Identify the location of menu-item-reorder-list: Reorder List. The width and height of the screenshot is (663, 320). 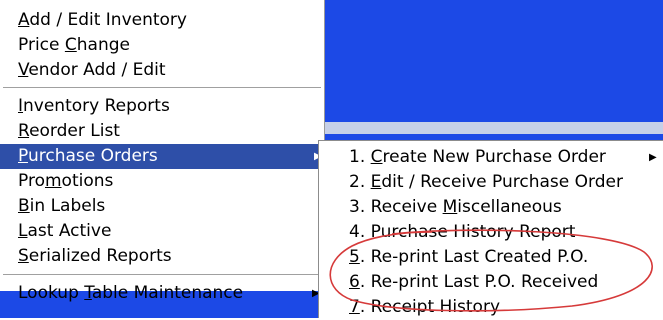
(69, 131).